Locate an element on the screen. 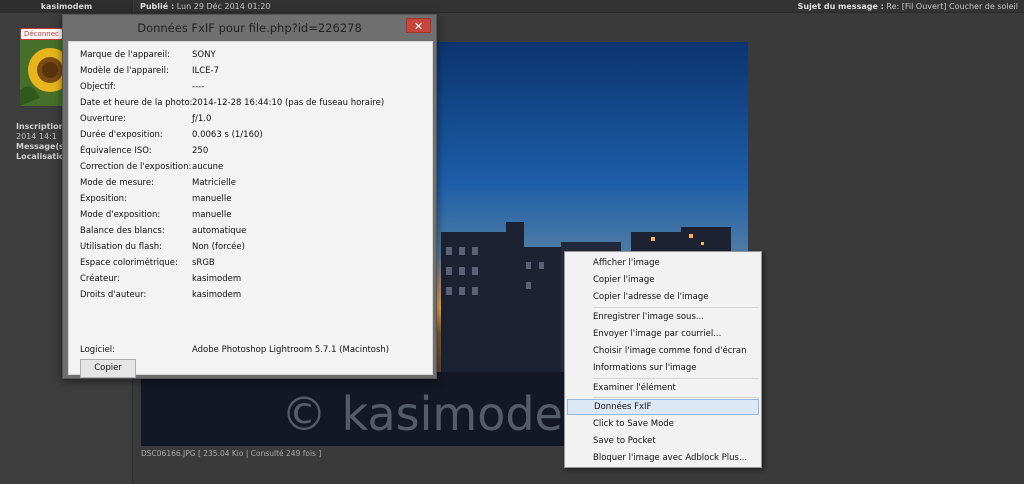  menu-item-fxif-data: Données FxIF is located at coordinates (663, 407).